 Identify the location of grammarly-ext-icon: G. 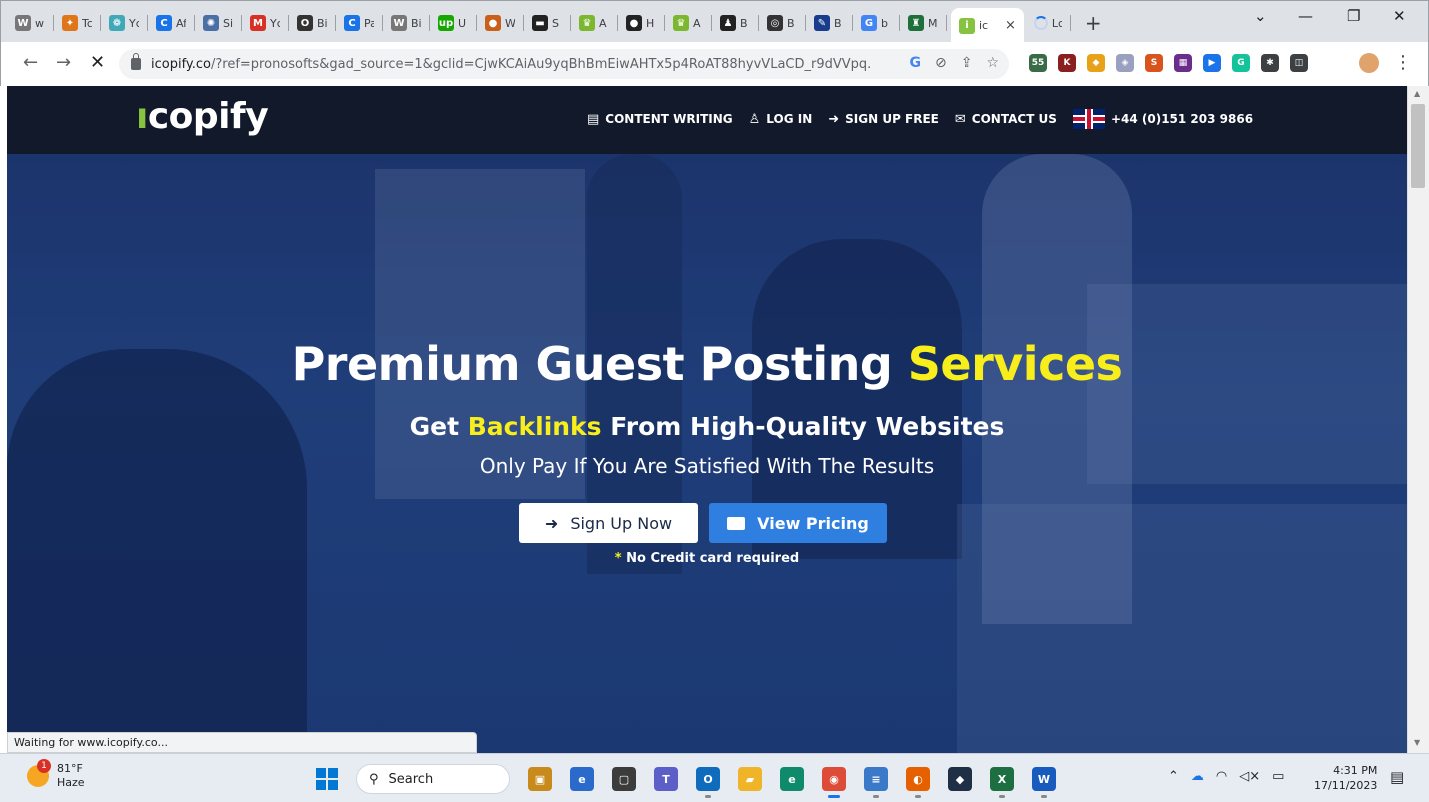
(1241, 63).